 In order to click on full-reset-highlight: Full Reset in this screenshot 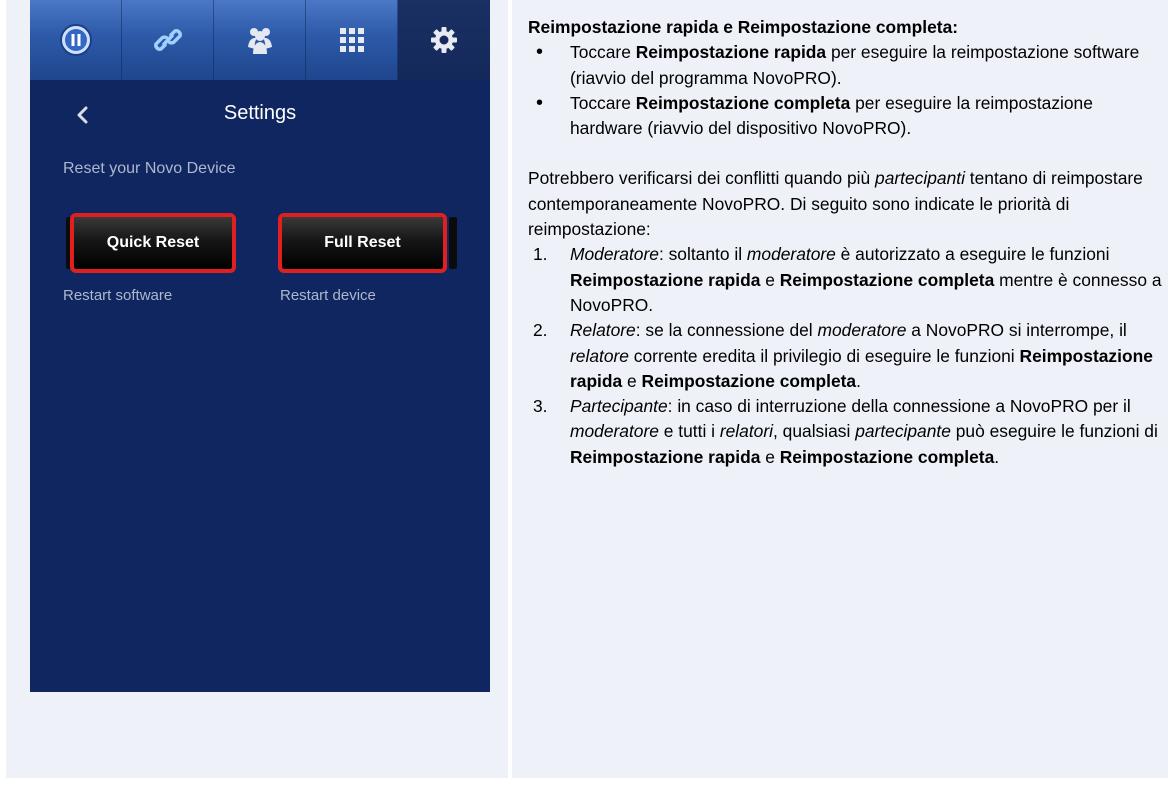, I will do `click(362, 243)`.